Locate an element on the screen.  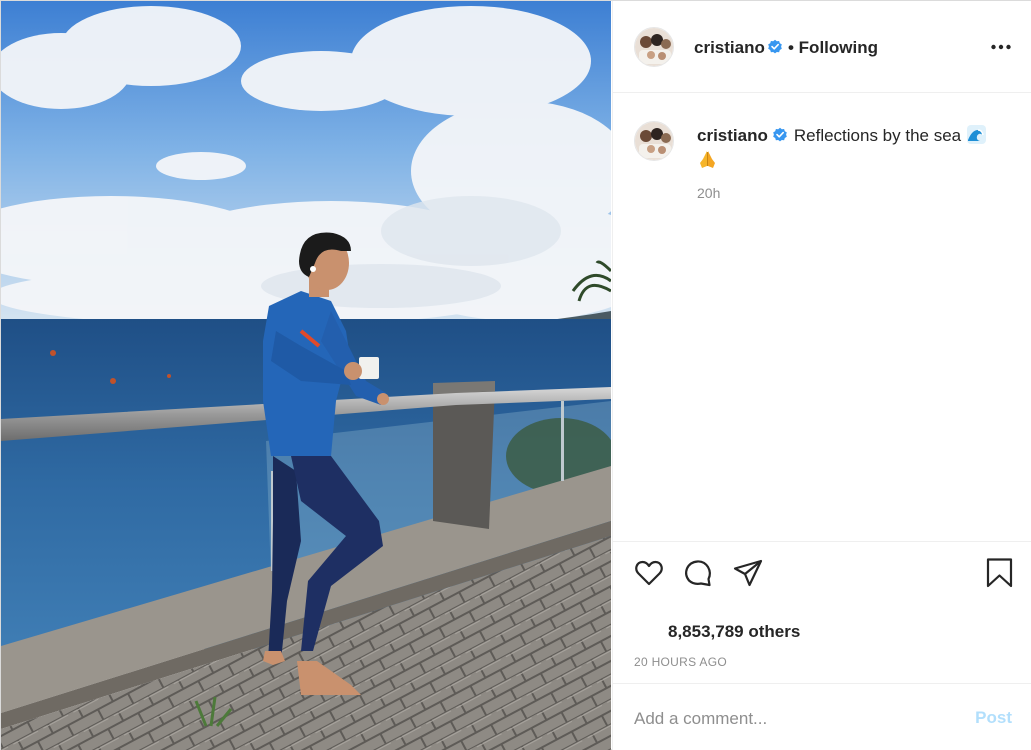
wave-emoji-icon is located at coordinates (976, 134).